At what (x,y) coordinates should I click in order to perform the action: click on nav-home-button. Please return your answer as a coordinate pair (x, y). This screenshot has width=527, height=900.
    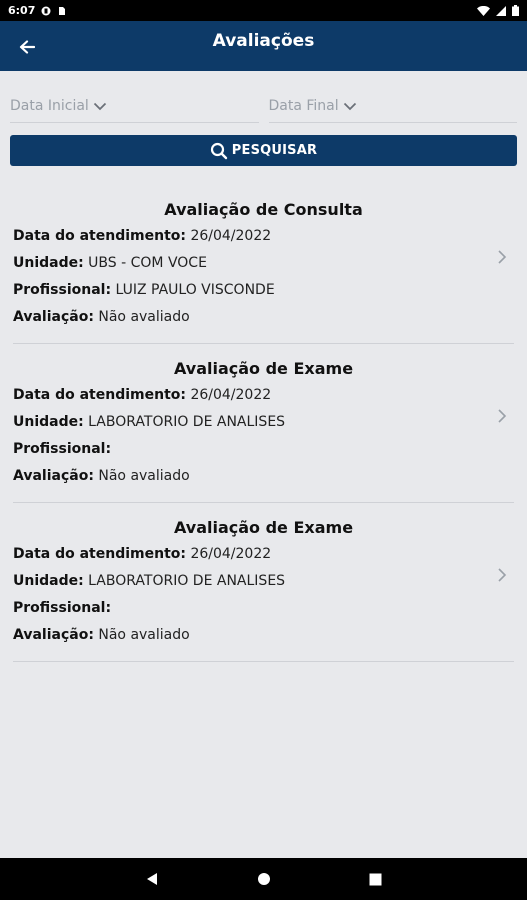
    Looking at the image, I should click on (264, 879).